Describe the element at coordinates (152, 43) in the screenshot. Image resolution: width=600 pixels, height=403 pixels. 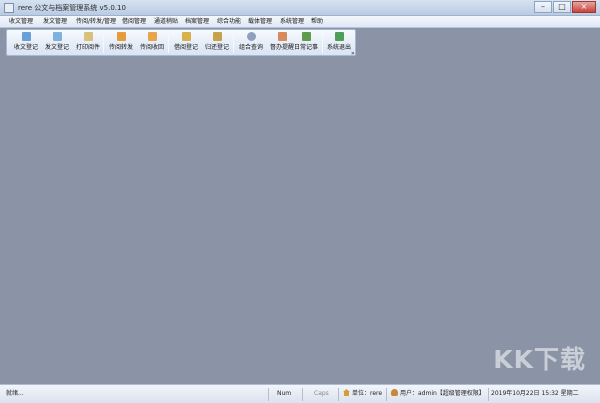
I see `circulate-recall-button: 传阅收回` at that location.